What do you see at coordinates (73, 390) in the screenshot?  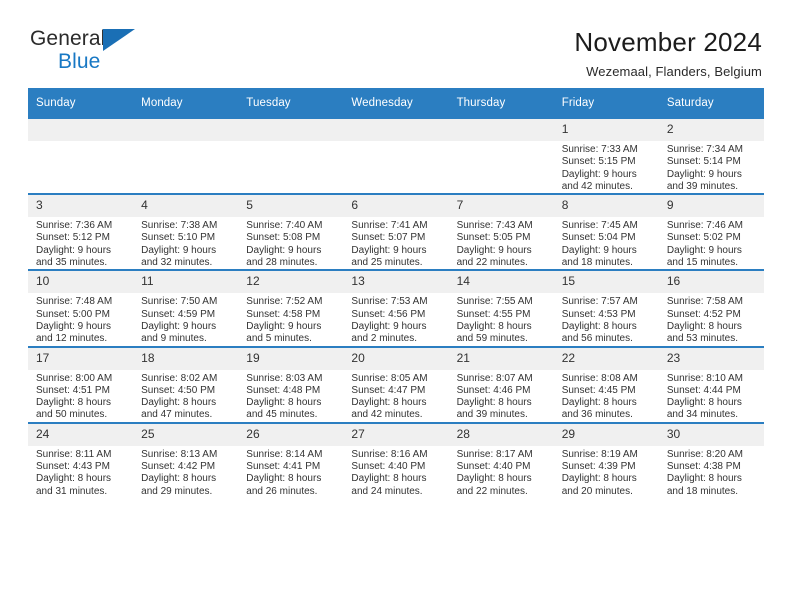 I see `sunset-text: Sunset: 4:51 PM` at bounding box center [73, 390].